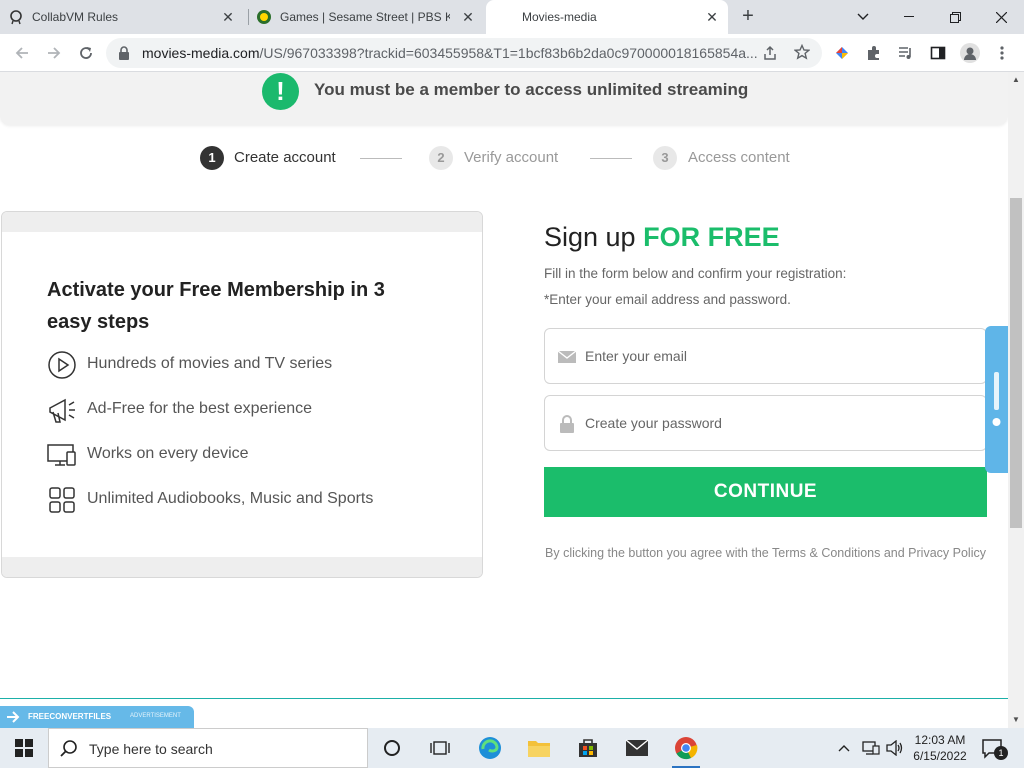 Image resolution: width=1024 pixels, height=768 pixels. What do you see at coordinates (637, 748) in the screenshot?
I see `mail-icon` at bounding box center [637, 748].